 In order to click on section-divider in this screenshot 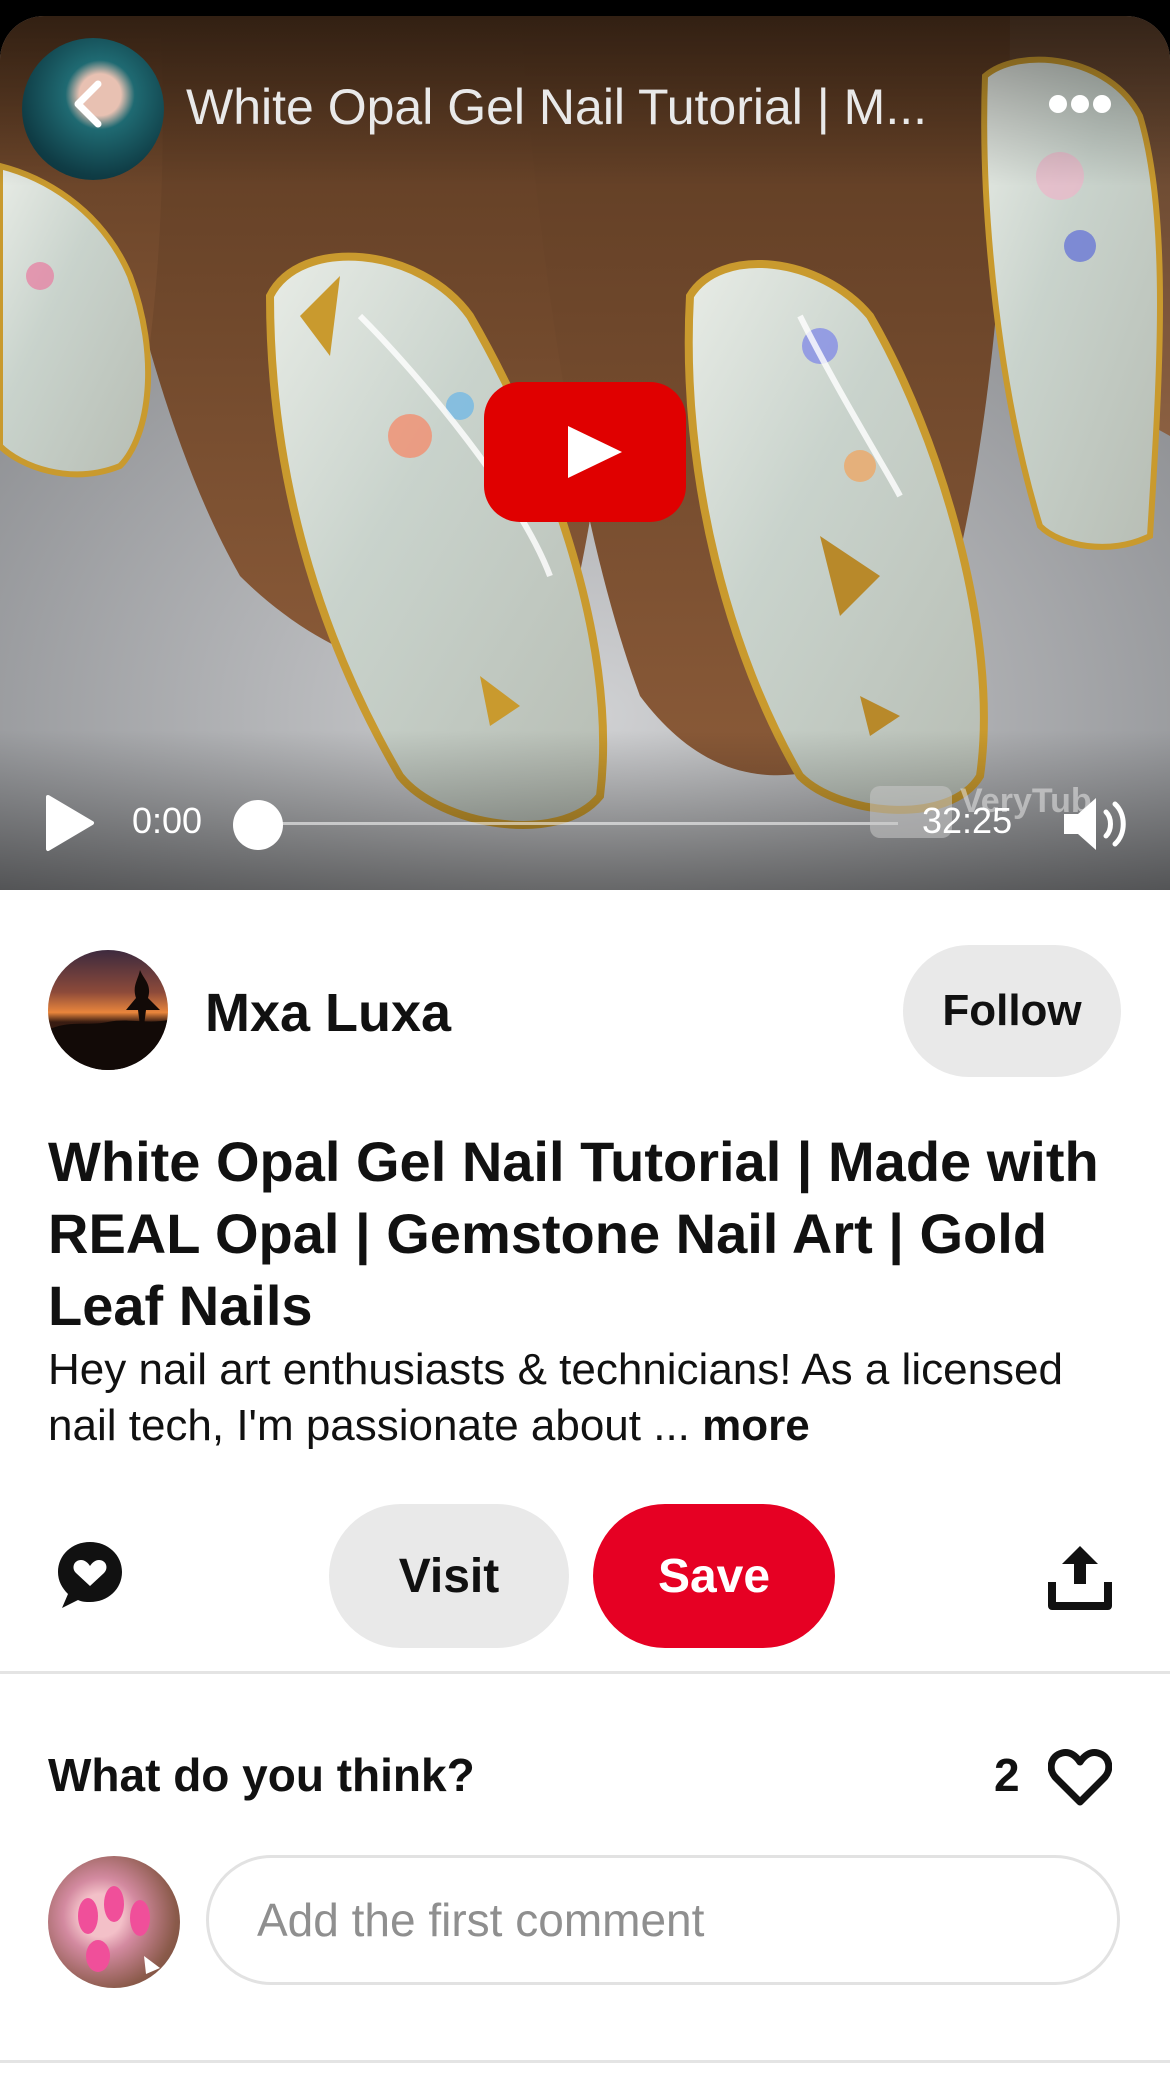, I will do `click(585, 1672)`.